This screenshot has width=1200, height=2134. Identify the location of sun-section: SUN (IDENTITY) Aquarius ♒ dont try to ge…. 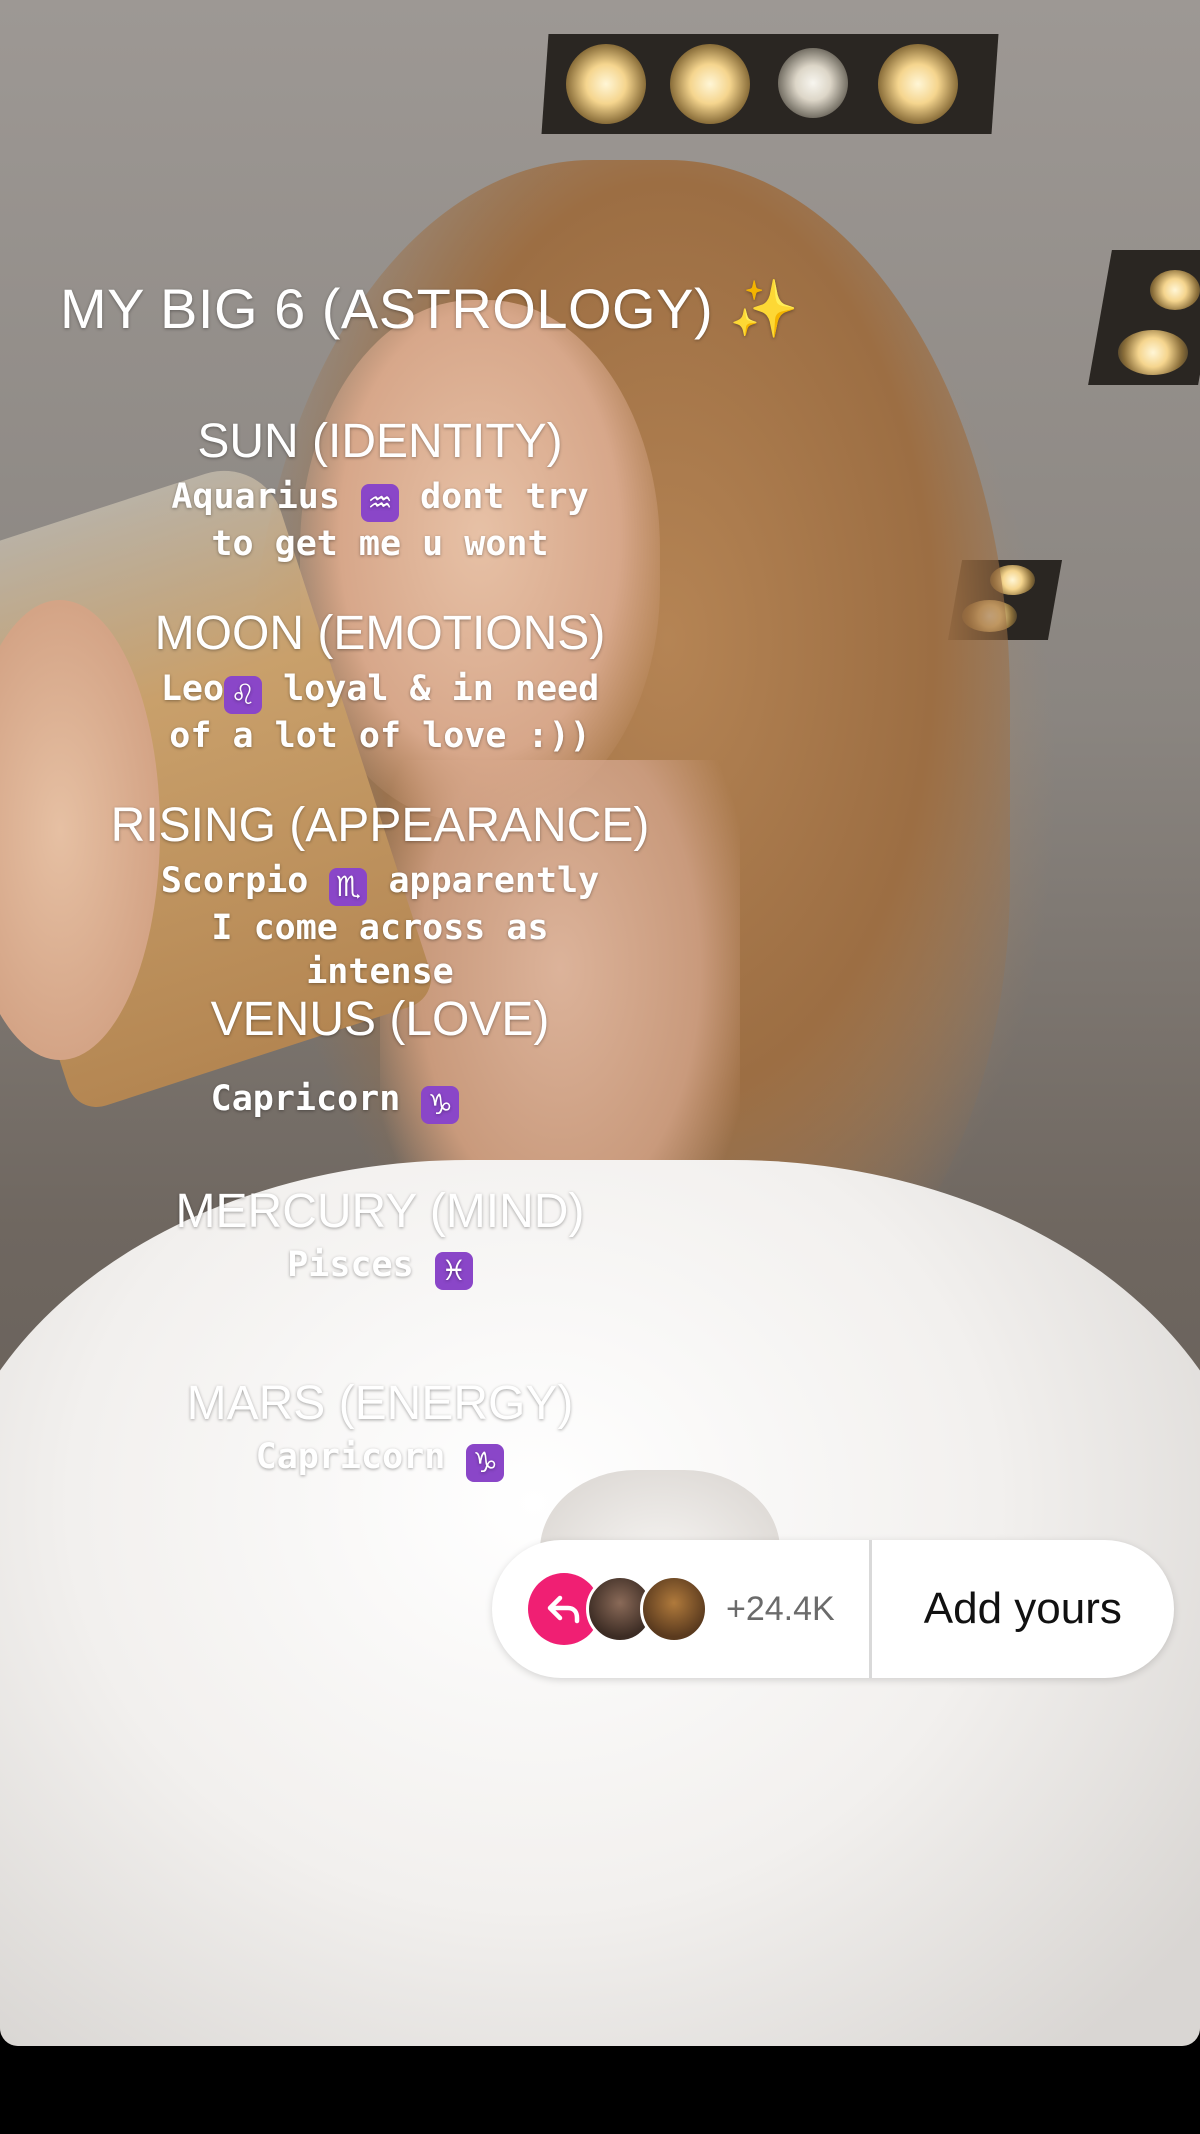
(380, 490).